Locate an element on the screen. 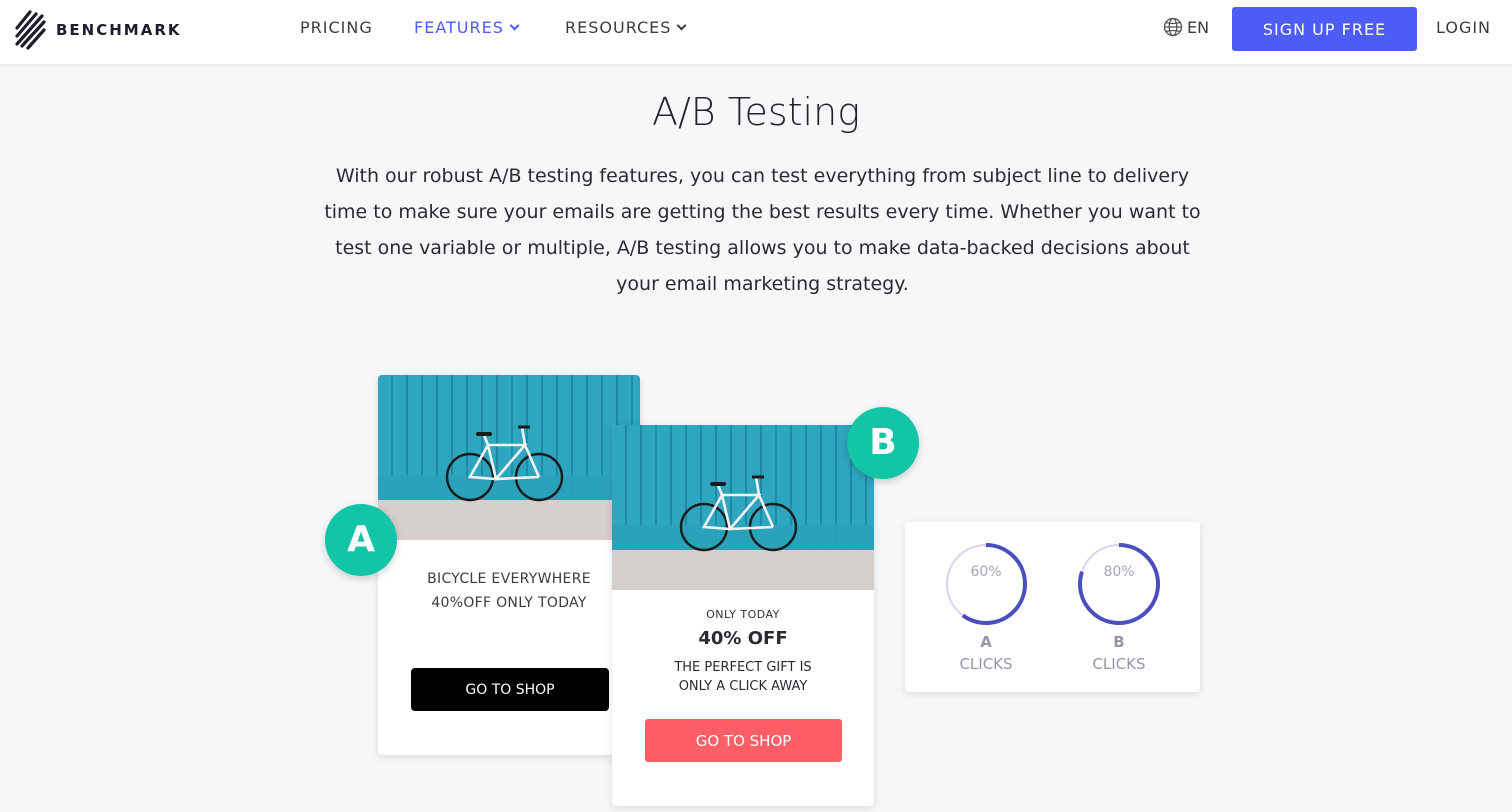 The image size is (1512, 812). nav-resources: RESOURCES is located at coordinates (626, 27).